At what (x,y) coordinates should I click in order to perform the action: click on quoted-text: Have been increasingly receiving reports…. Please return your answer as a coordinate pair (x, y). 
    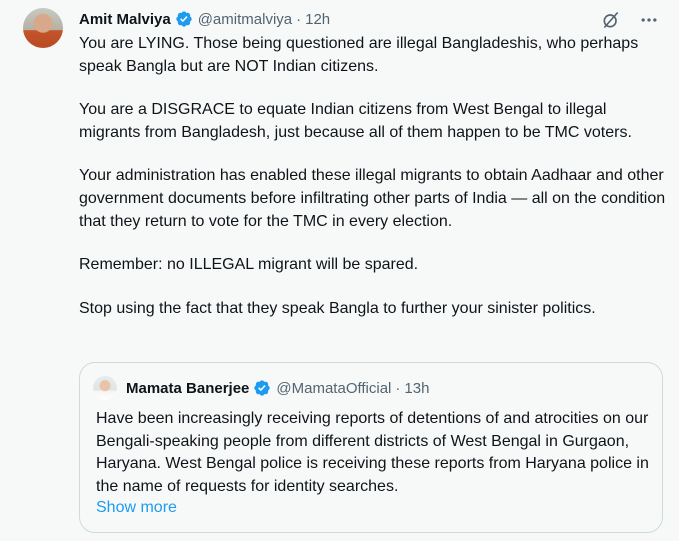
    Looking at the image, I should click on (372, 452).